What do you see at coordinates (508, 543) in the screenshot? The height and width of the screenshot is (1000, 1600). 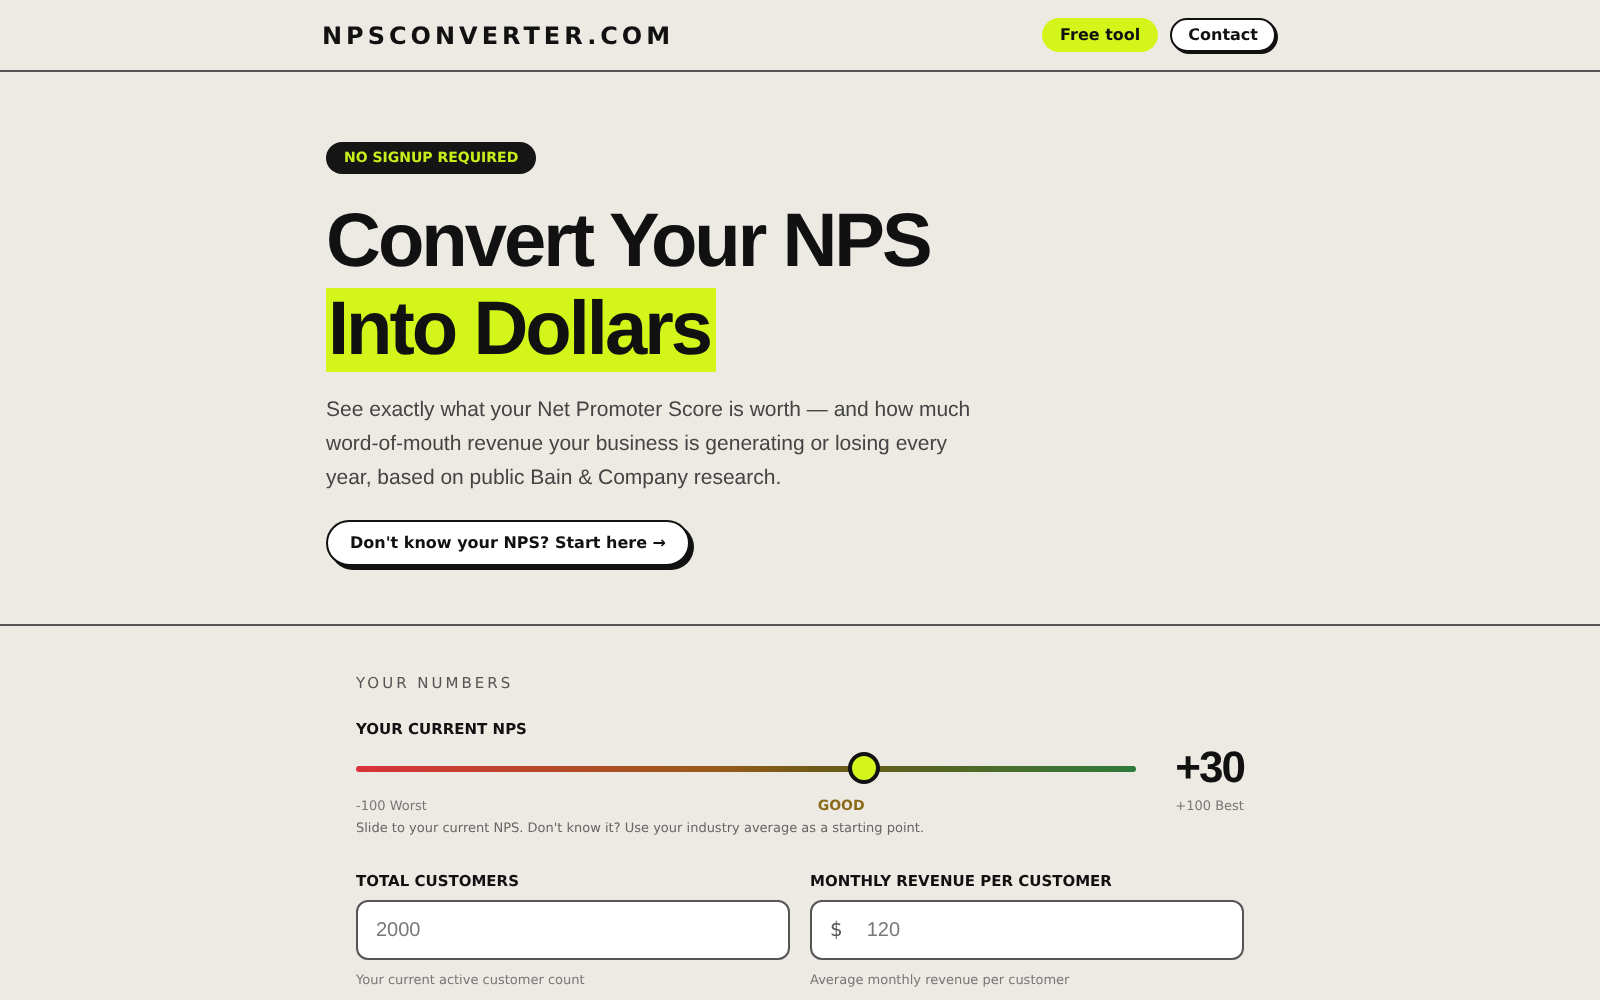 I see `start-here-button: Don't know your NPS? Start here →` at bounding box center [508, 543].